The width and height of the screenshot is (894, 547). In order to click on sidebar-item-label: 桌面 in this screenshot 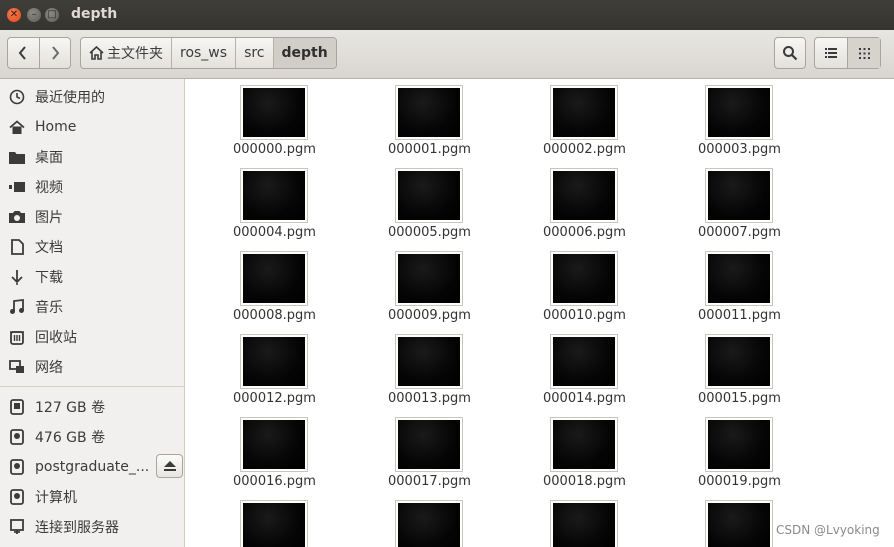, I will do `click(49, 158)`.